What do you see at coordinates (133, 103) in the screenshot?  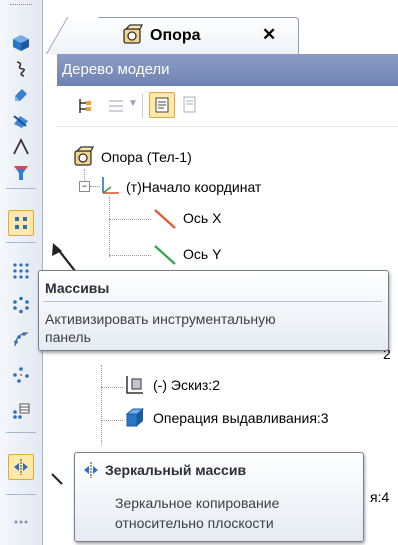 I see `chevron-down-icon: ▼` at bounding box center [133, 103].